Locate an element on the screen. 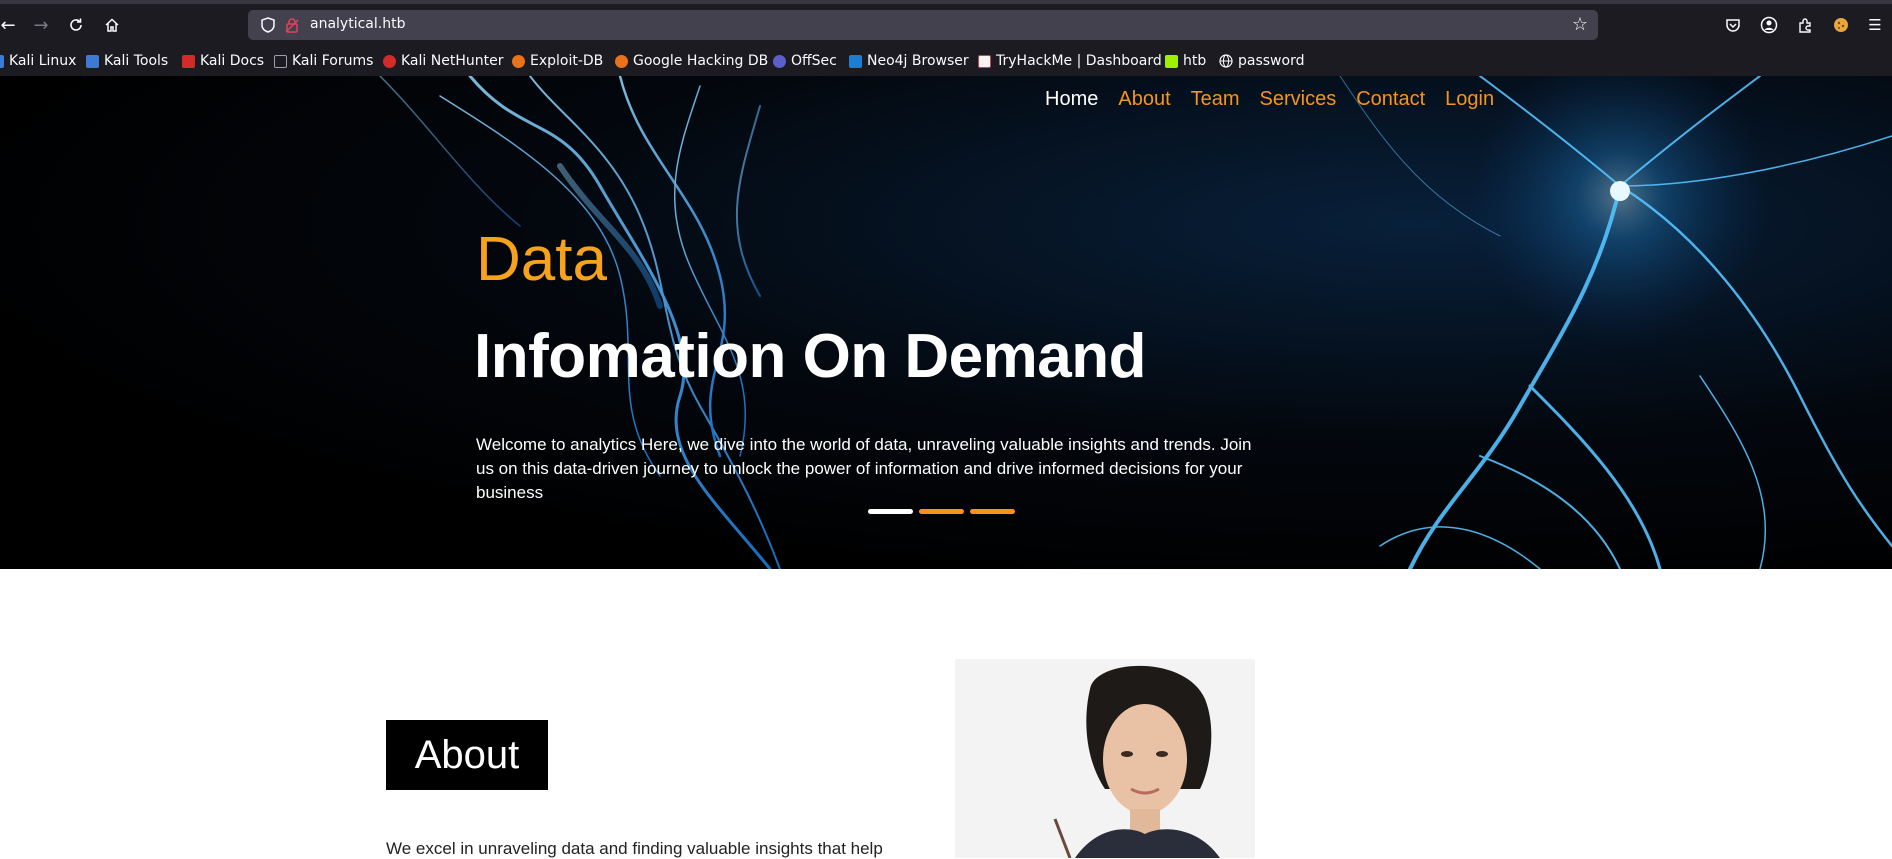 Image resolution: width=1892 pixels, height=859 pixels. bookmark-google-hacking-db: Google Hacking DB is located at coordinates (691, 61).